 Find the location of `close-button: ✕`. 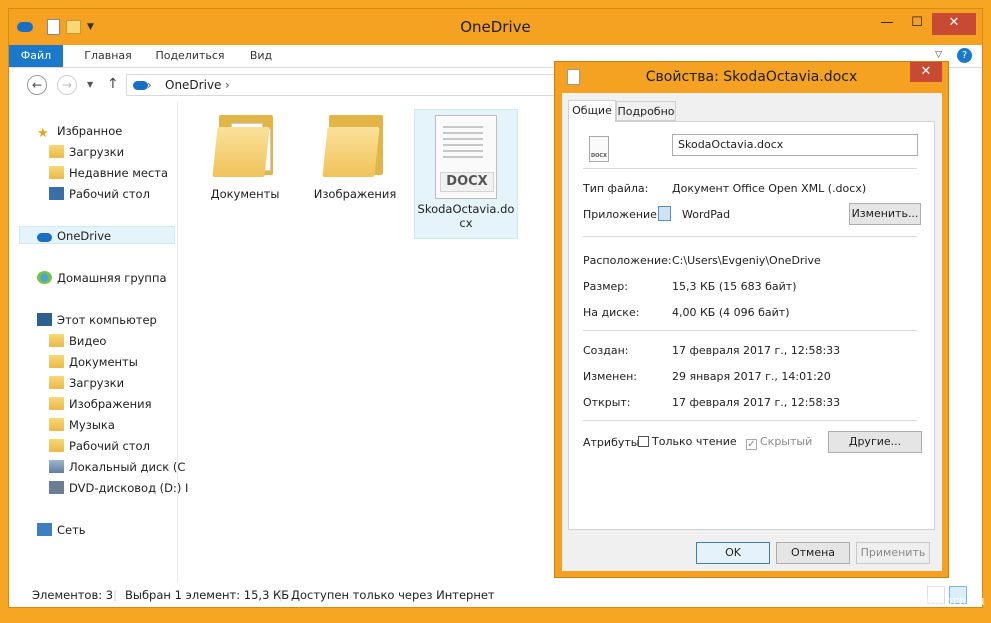

close-button: ✕ is located at coordinates (954, 24).